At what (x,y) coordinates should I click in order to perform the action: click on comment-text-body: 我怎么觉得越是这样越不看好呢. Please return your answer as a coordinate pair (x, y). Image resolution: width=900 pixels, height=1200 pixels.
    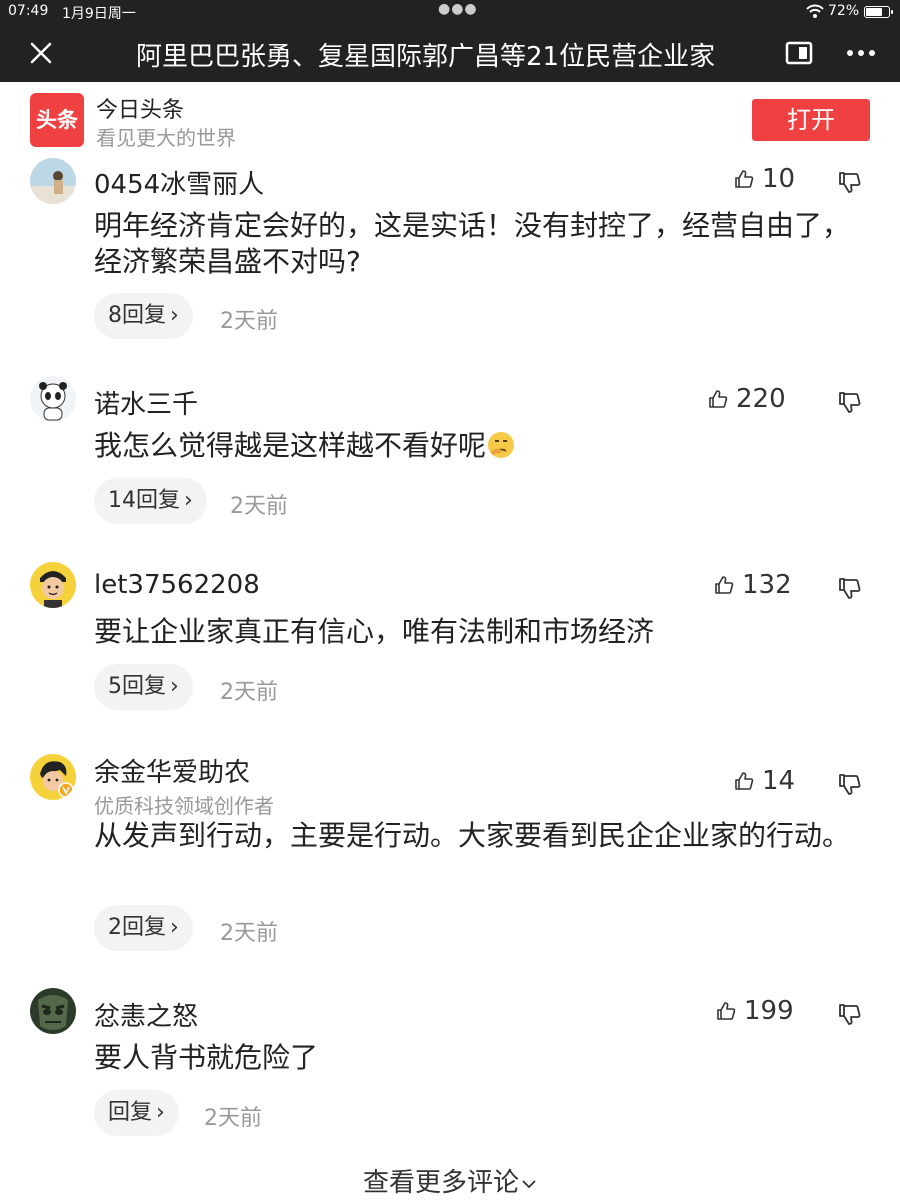
    Looking at the image, I should click on (290, 445).